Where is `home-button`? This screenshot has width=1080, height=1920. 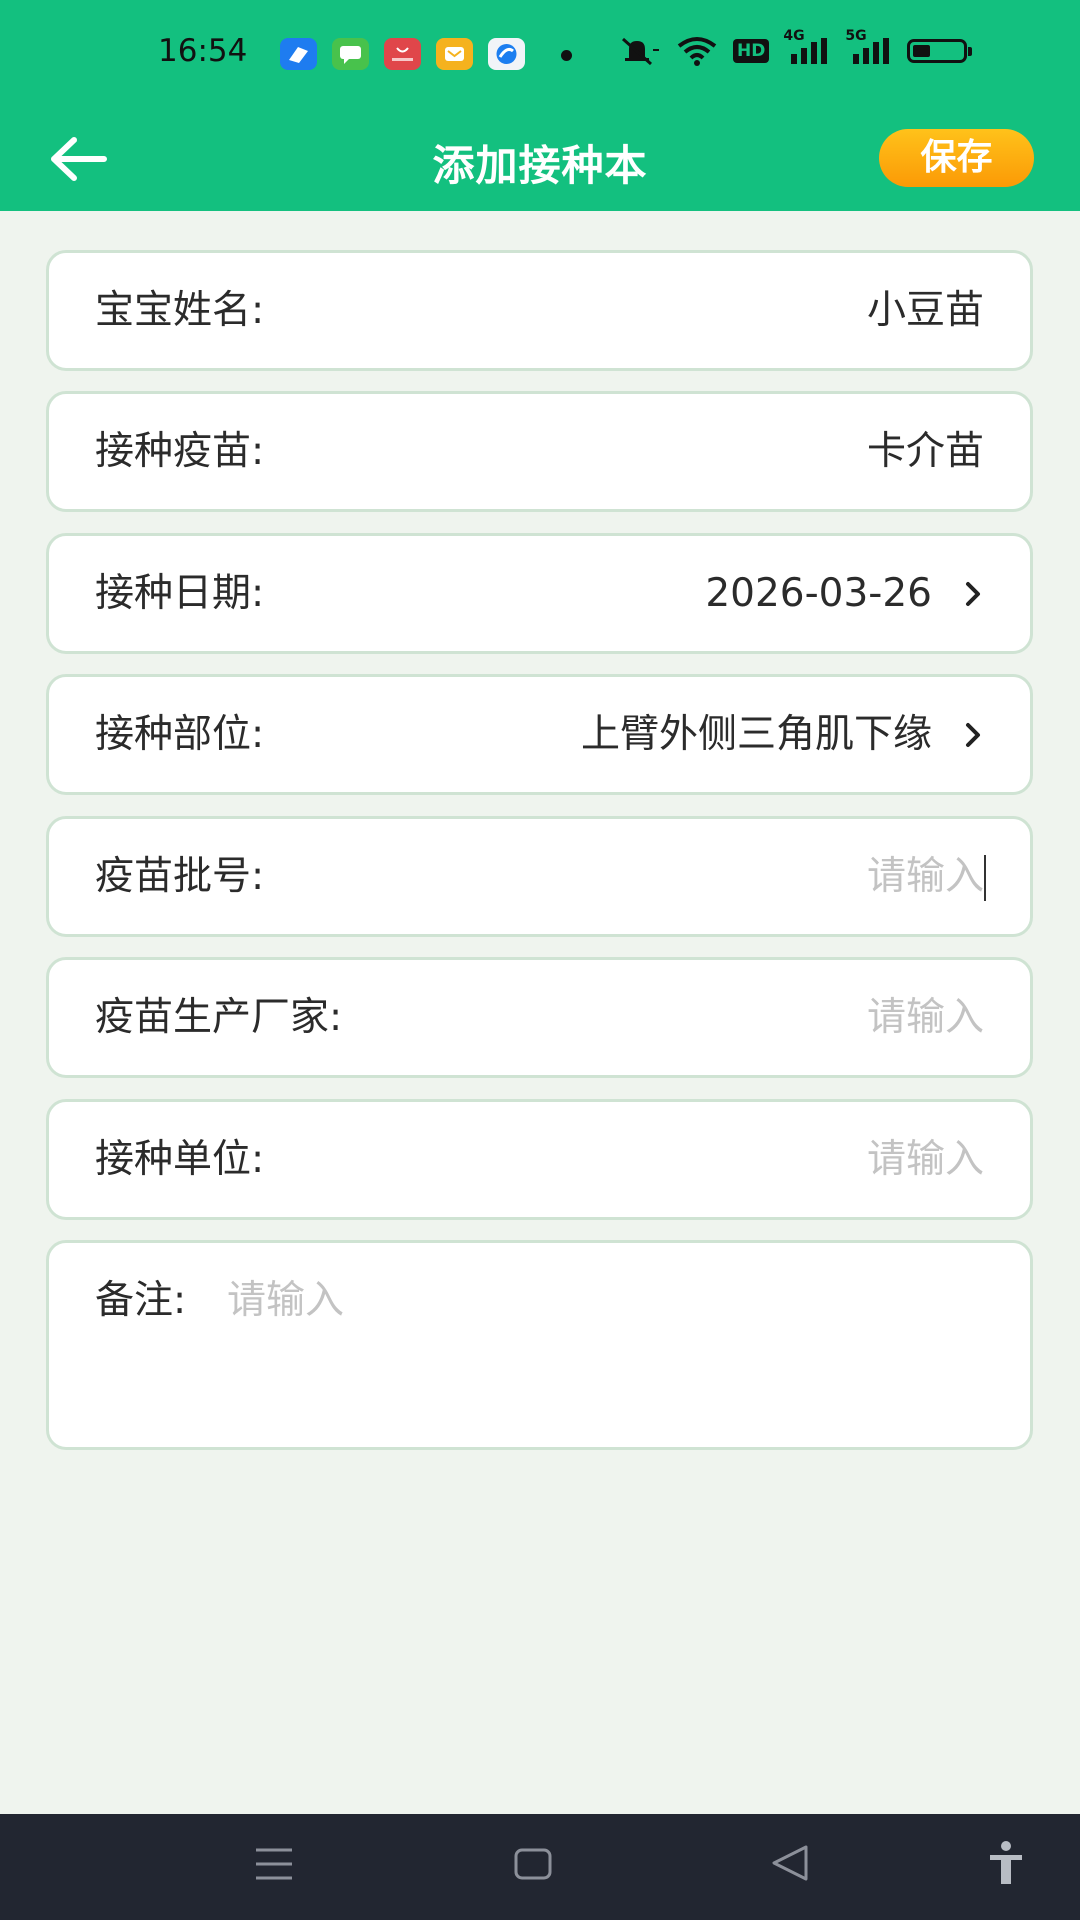
home-button is located at coordinates (533, 1866).